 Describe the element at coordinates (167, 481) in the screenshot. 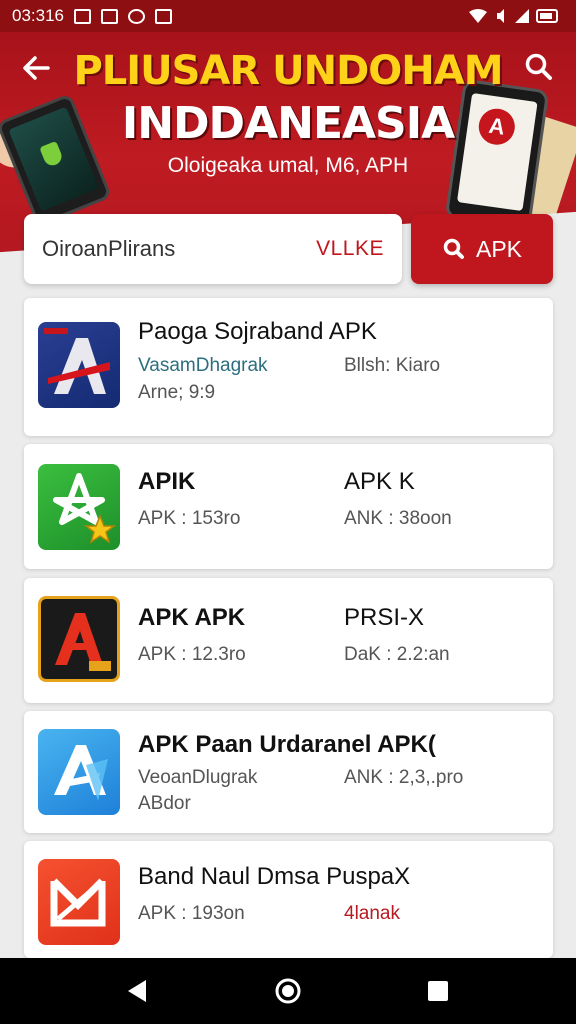

I see `app-name: APIK` at that location.